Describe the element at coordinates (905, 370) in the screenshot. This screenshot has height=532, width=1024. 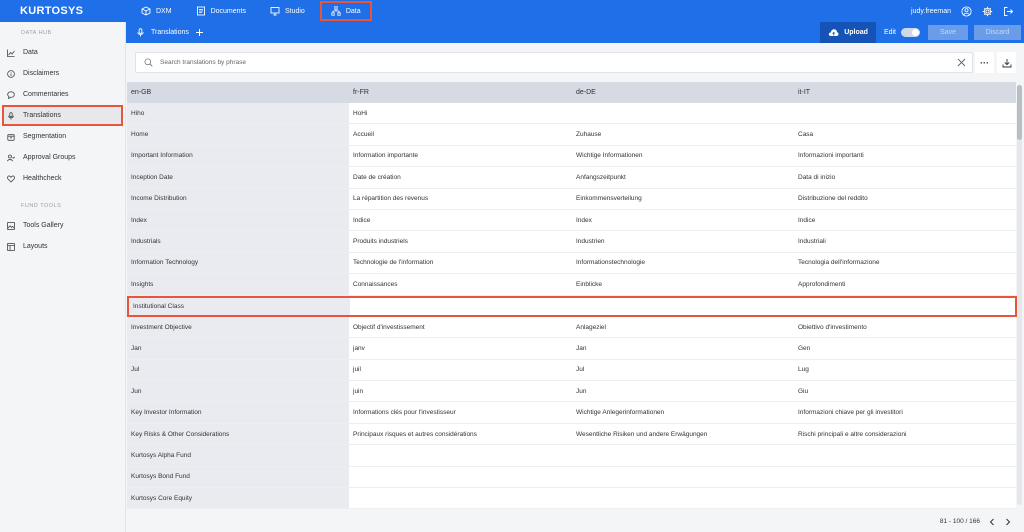
I see `table-cell-it-it: Lug` at that location.